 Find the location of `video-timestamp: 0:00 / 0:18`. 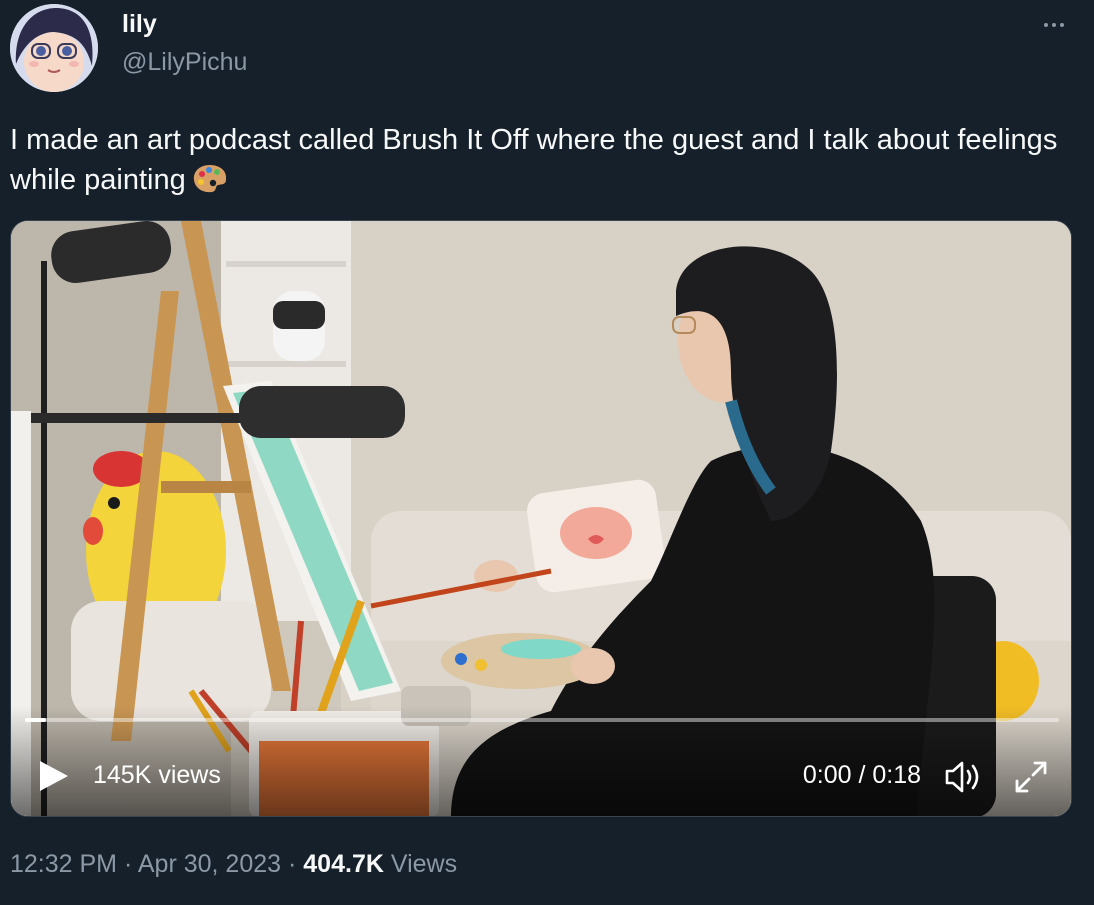

video-timestamp: 0:00 / 0:18 is located at coordinates (861, 775).